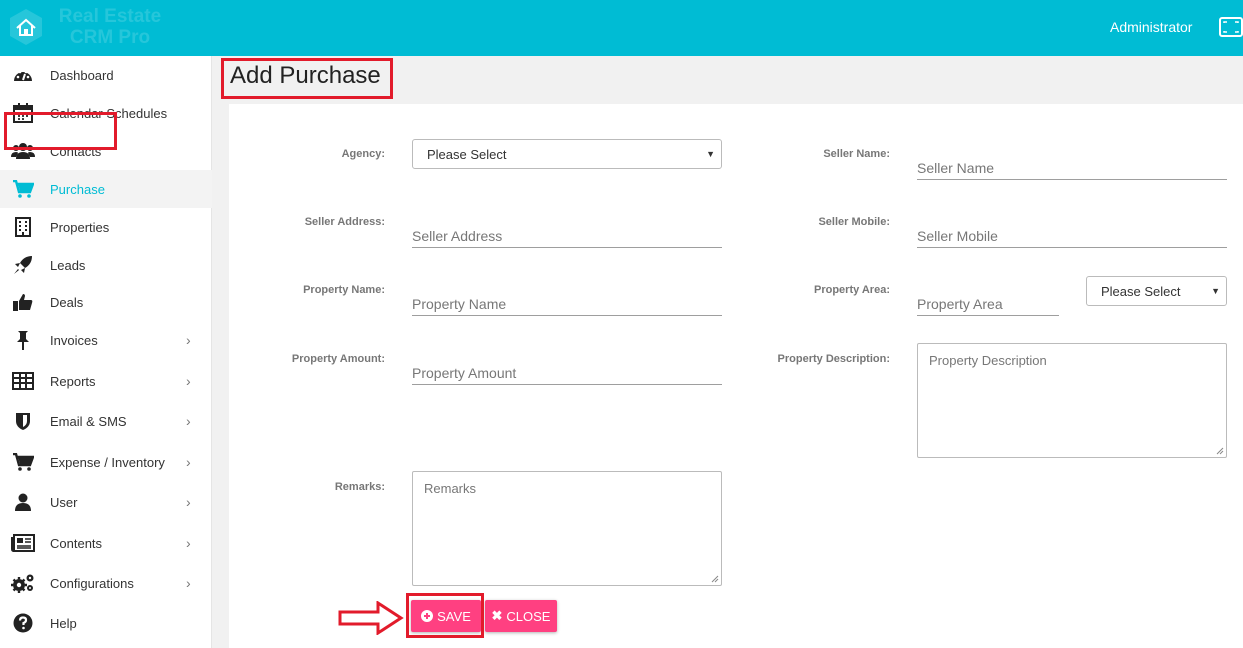 This screenshot has width=1243, height=648. I want to click on seller-address-field, so click(567, 232).